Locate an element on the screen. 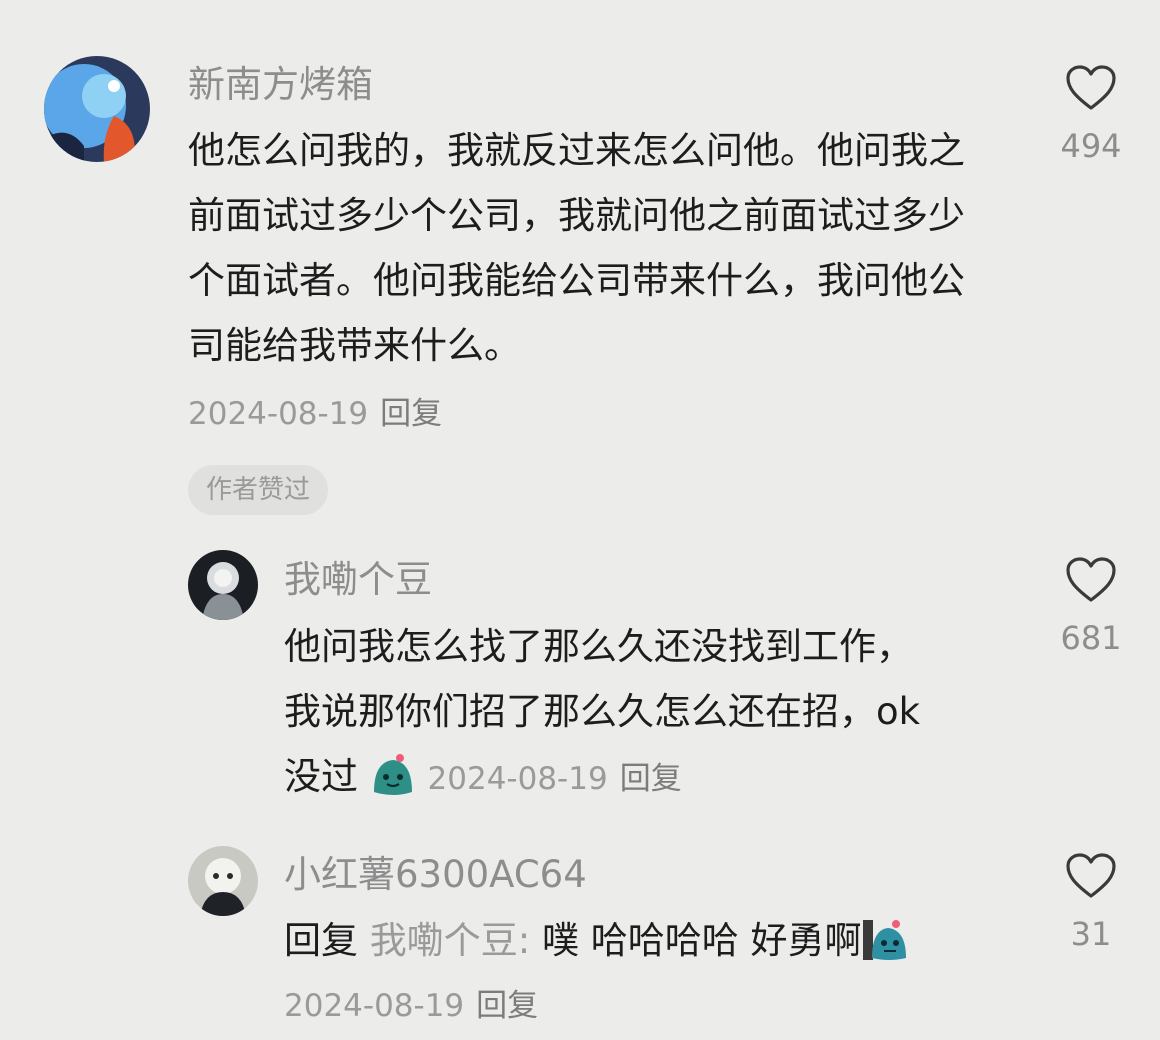 This screenshot has width=1160, height=1040. author-liked-badge: 作者赞过 is located at coordinates (258, 490).